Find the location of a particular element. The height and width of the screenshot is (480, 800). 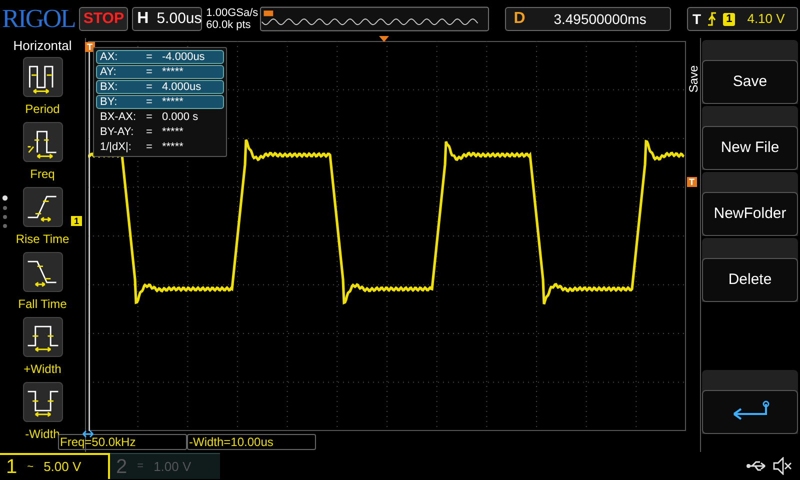

measurement-result: -Width=10.00us is located at coordinates (251, 442).